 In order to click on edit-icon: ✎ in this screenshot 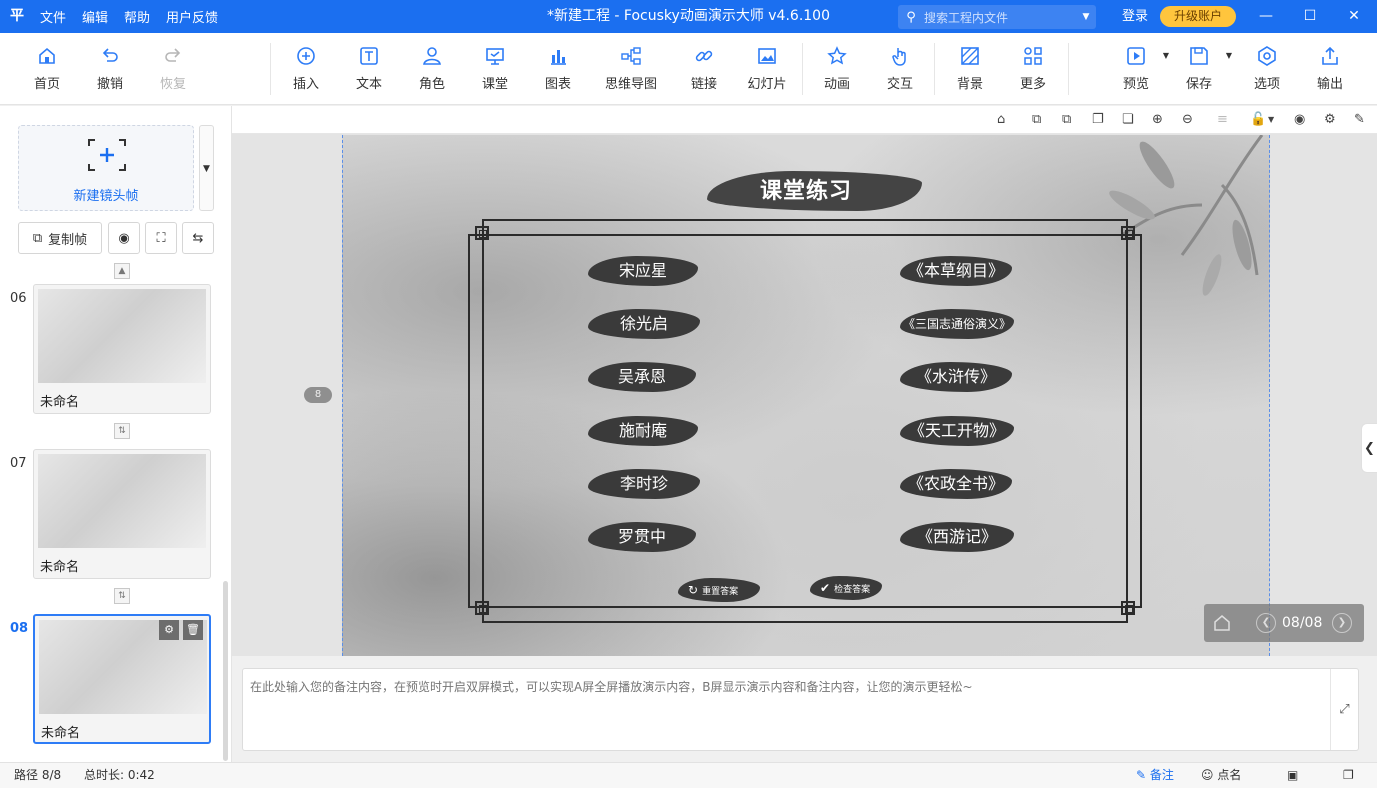, I will do `click(1362, 120)`.